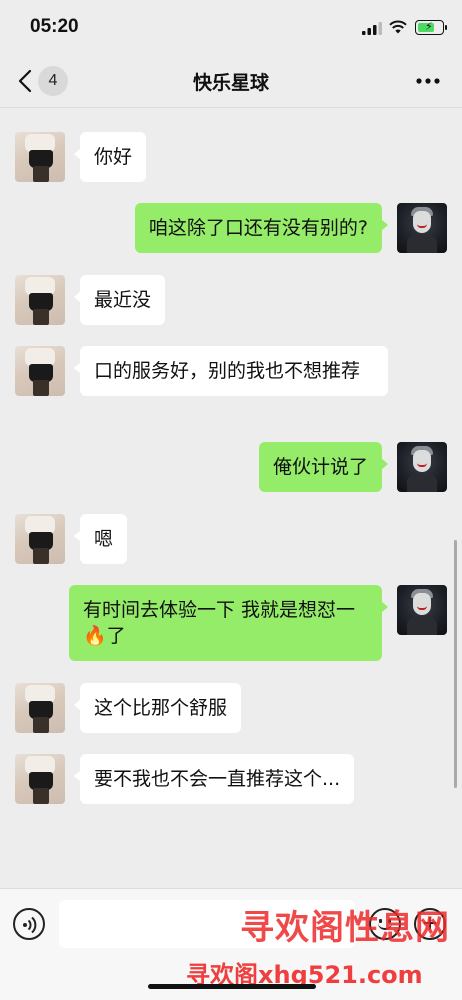 This screenshot has width=462, height=1000. Describe the element at coordinates (100, 539) in the screenshot. I see `incoming-message-bubble: 嗯` at that location.